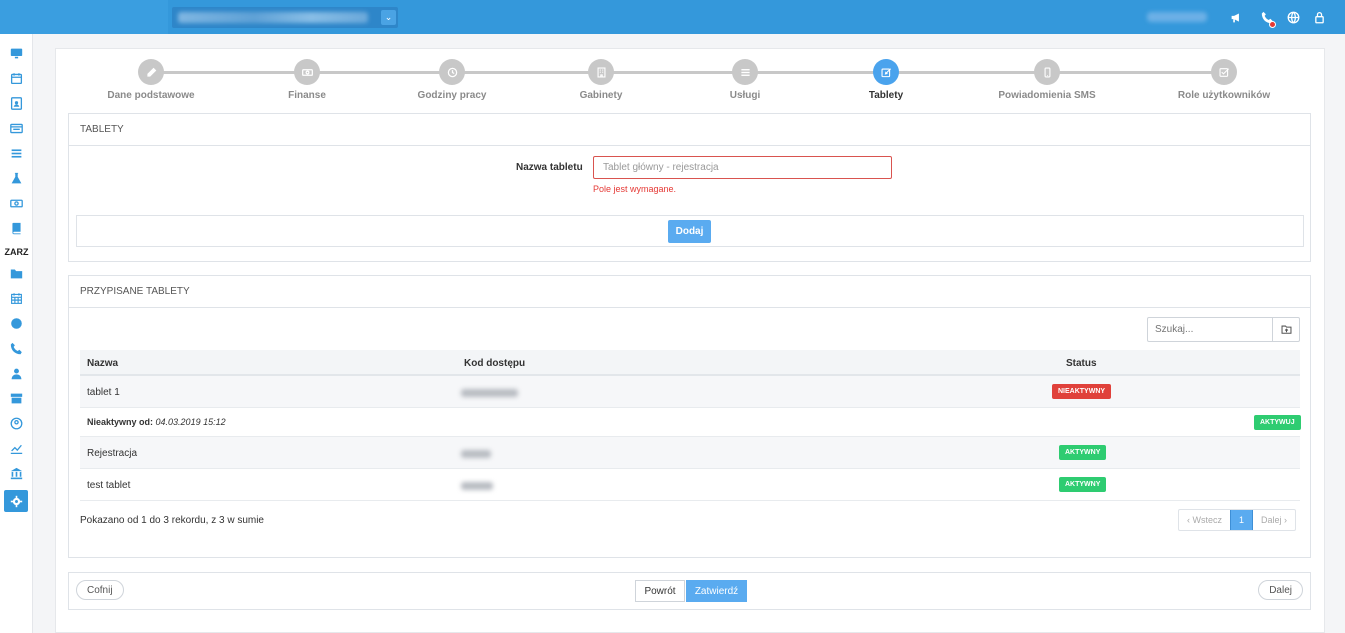  Describe the element at coordinates (1177, 17) in the screenshot. I see `user-name-redacted` at that location.